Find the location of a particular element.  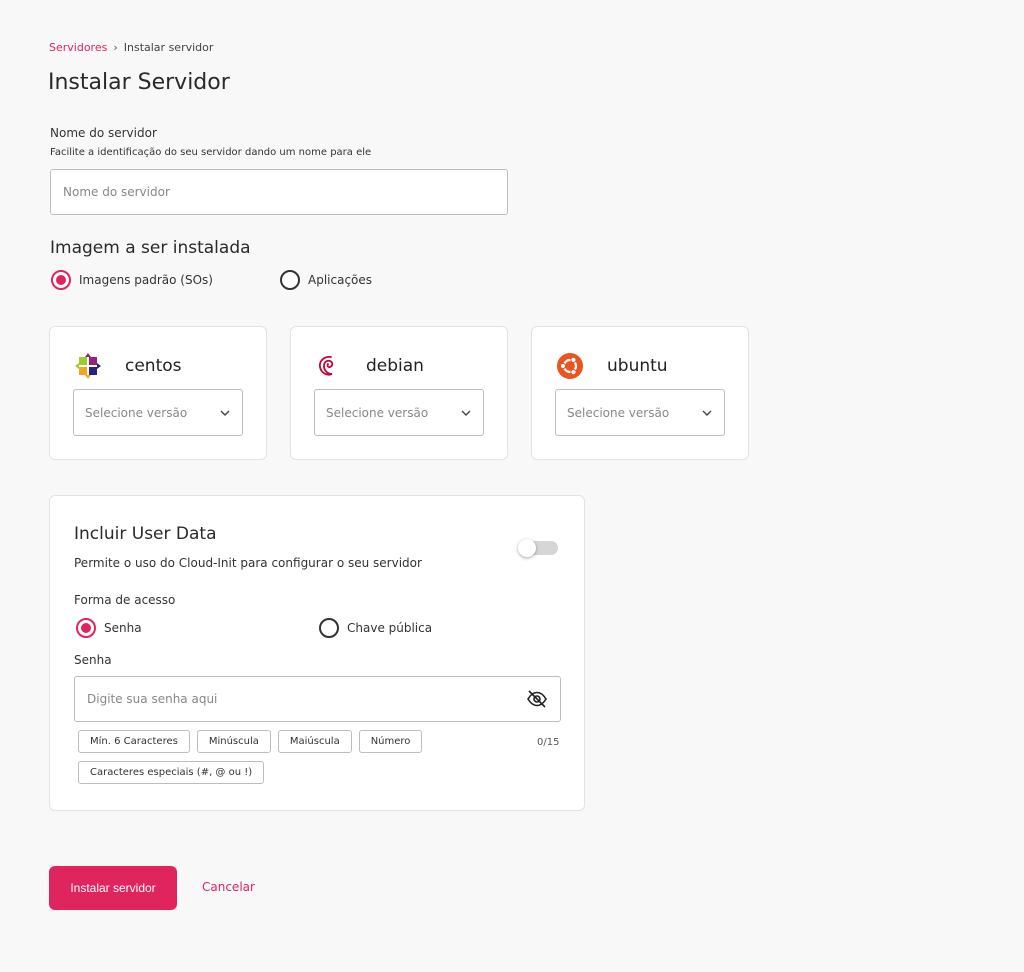

centos-version-select: Selecione versão is located at coordinates (158, 412).